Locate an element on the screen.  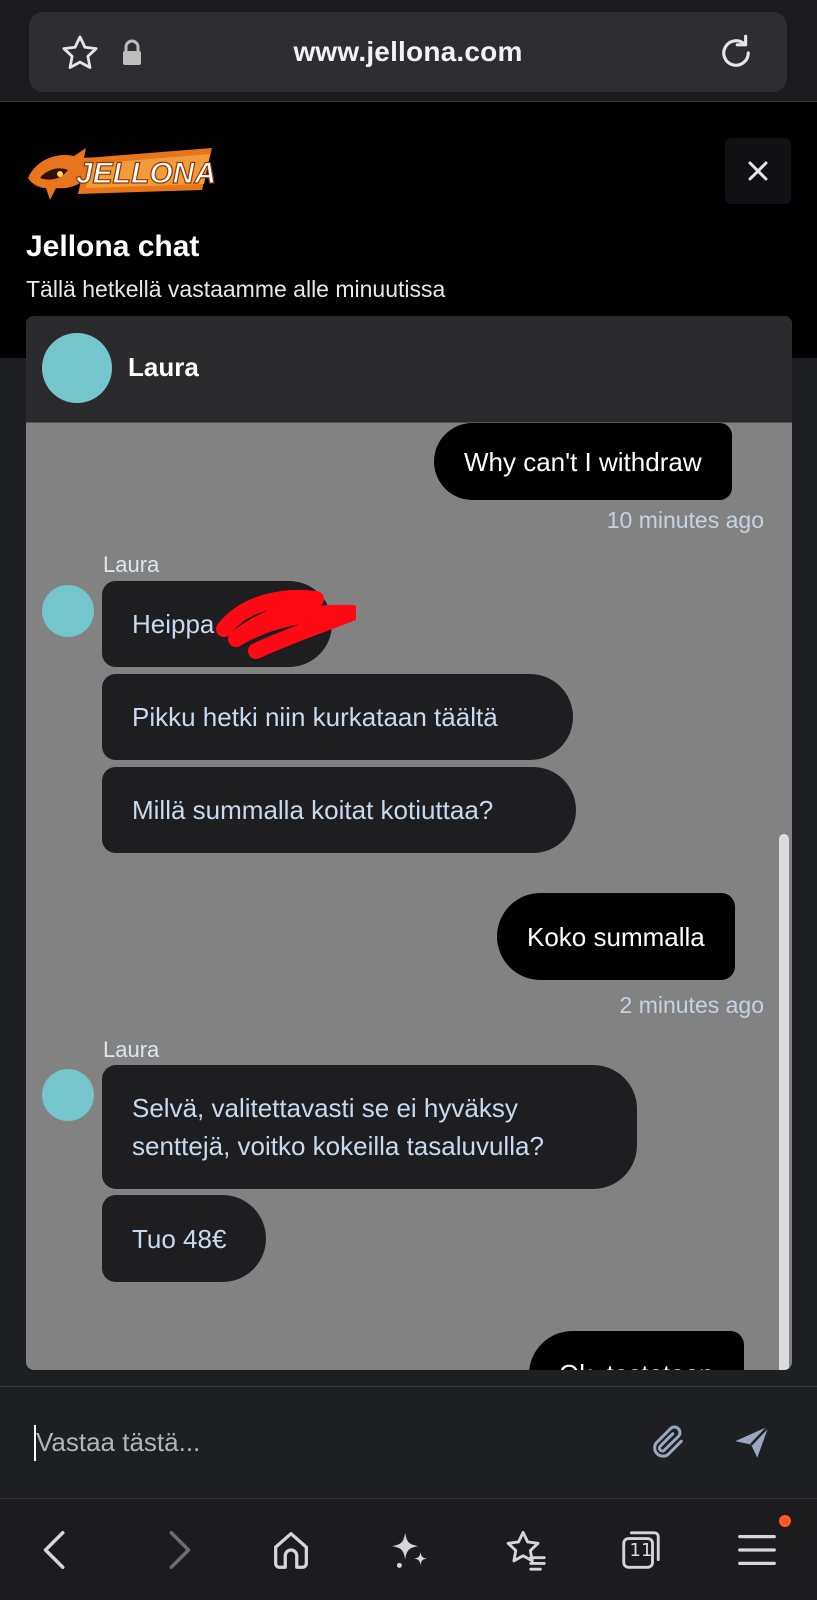
message-text: Koko summalla is located at coordinates (616, 936).